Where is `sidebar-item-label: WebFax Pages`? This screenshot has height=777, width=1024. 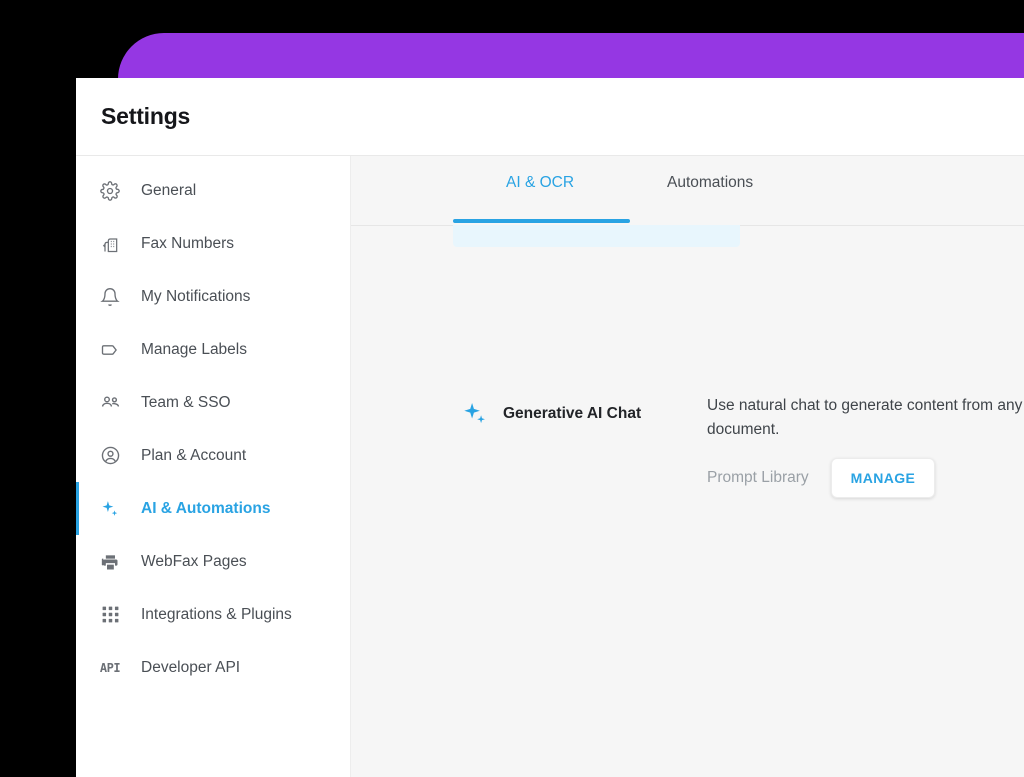 sidebar-item-label: WebFax Pages is located at coordinates (194, 561).